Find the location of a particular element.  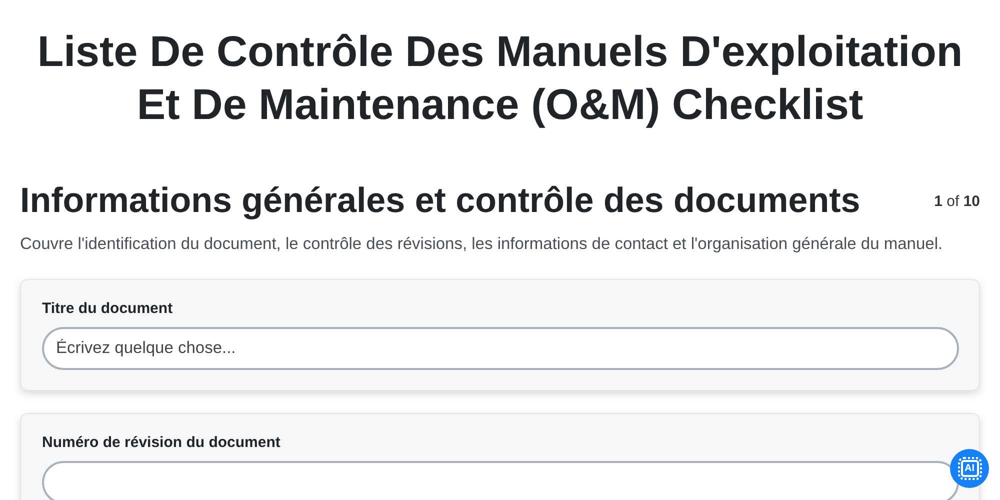

section-heading: Informations générales et contrôle des documents is located at coordinates (440, 201).